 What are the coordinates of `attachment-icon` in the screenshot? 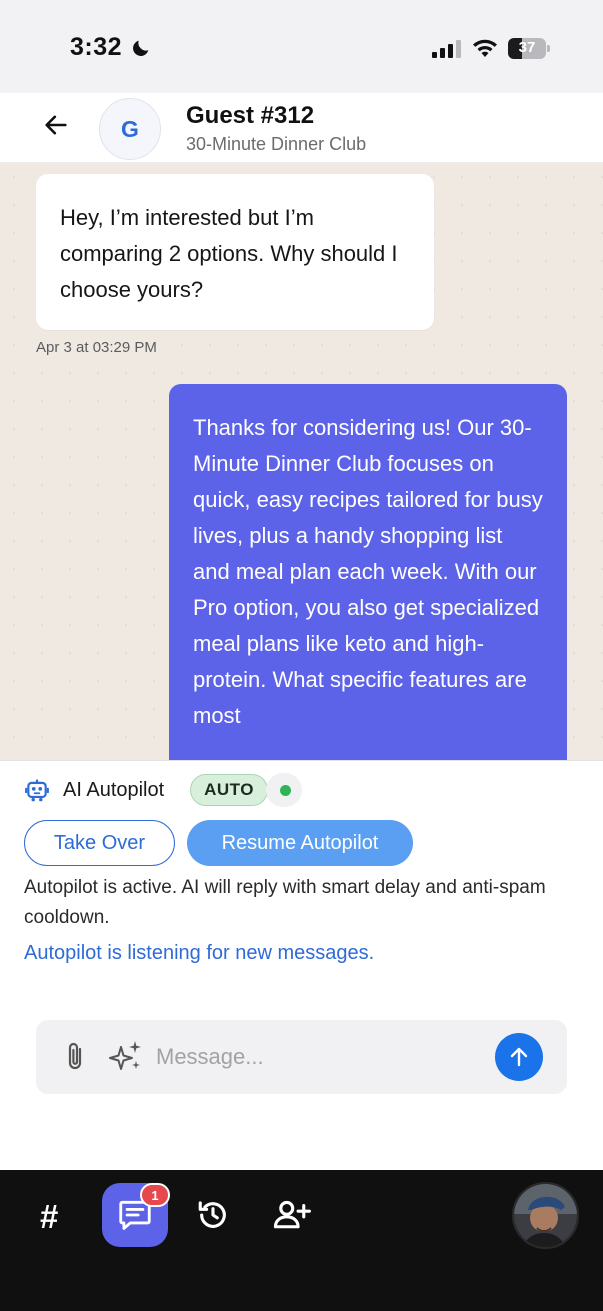 It's located at (75, 1059).